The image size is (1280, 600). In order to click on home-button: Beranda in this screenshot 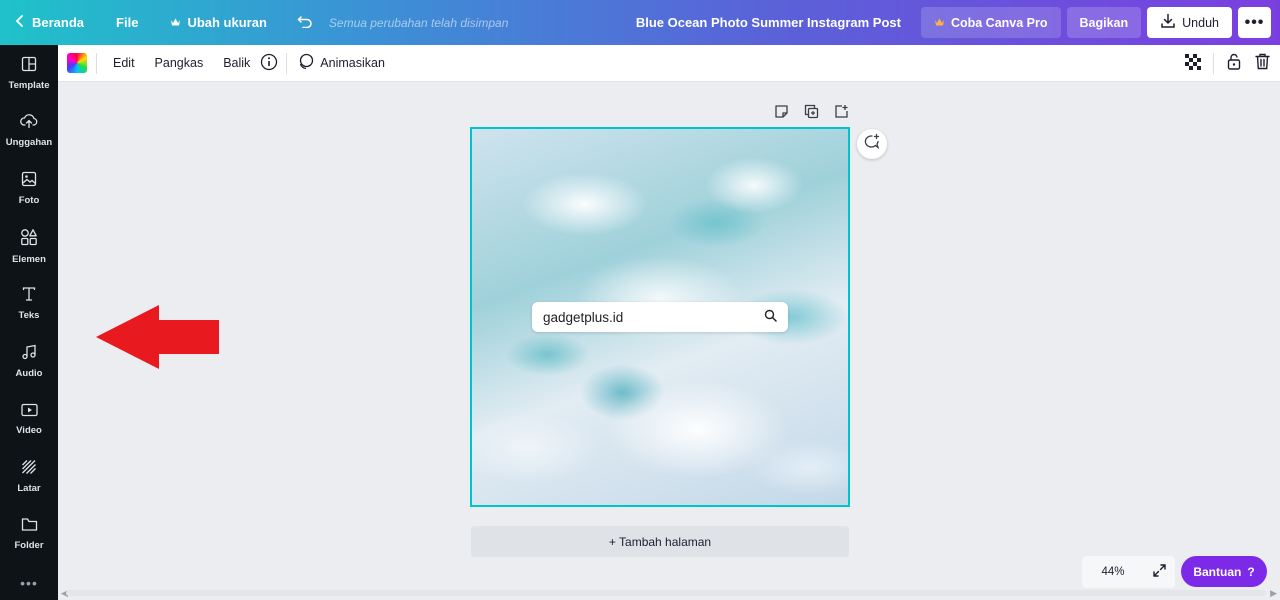, I will do `click(47, 22)`.